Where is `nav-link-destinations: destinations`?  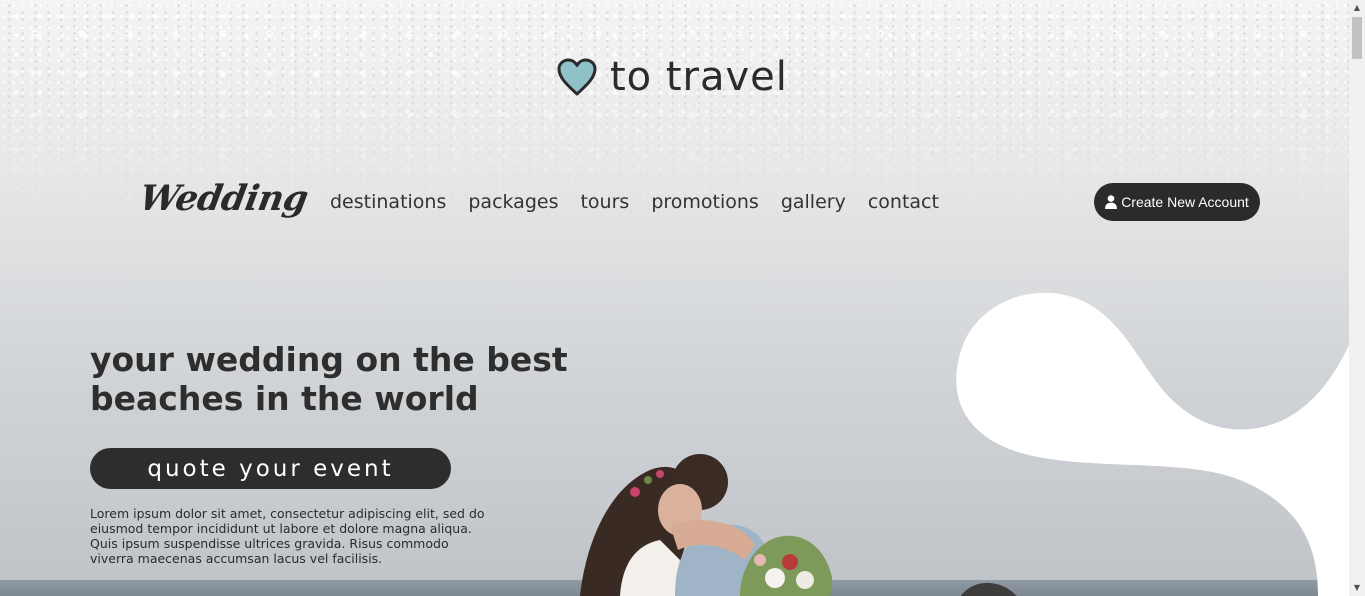 nav-link-destinations: destinations is located at coordinates (388, 202).